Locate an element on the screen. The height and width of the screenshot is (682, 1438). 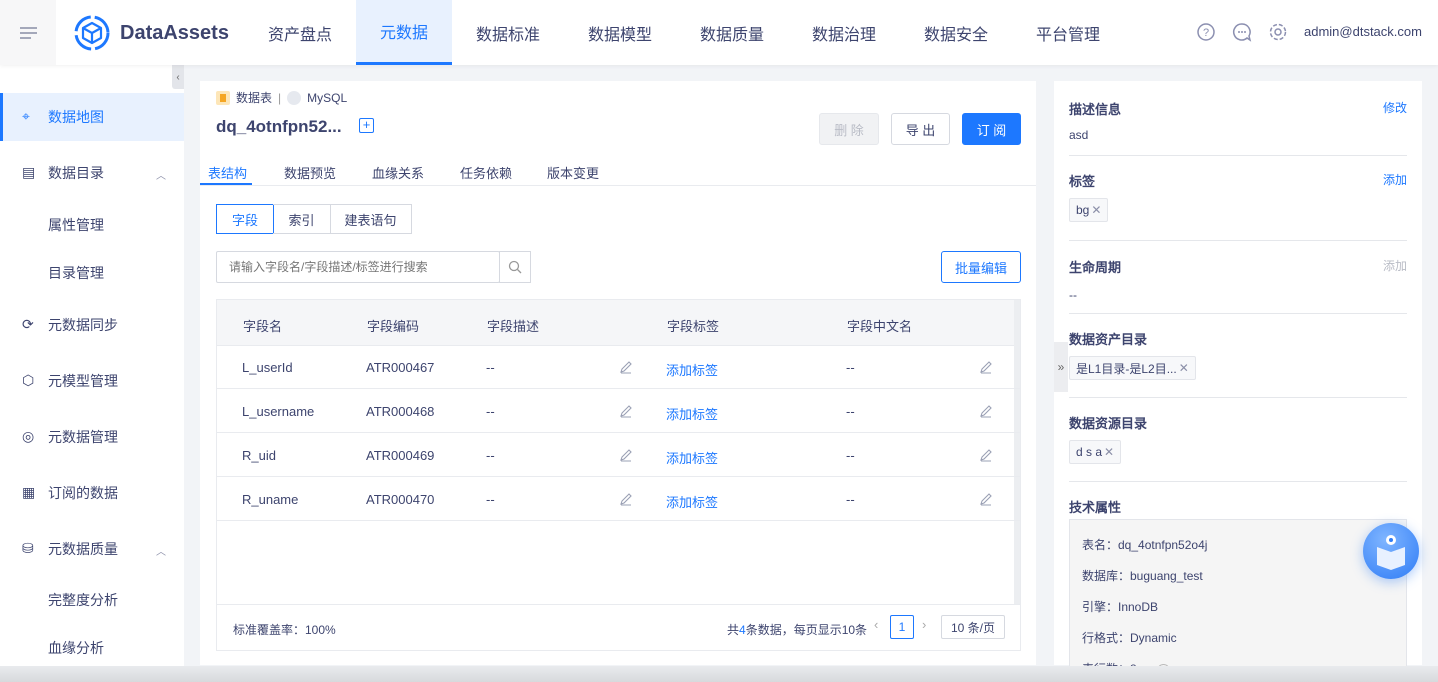
field-code: ATR000467 is located at coordinates (400, 367).